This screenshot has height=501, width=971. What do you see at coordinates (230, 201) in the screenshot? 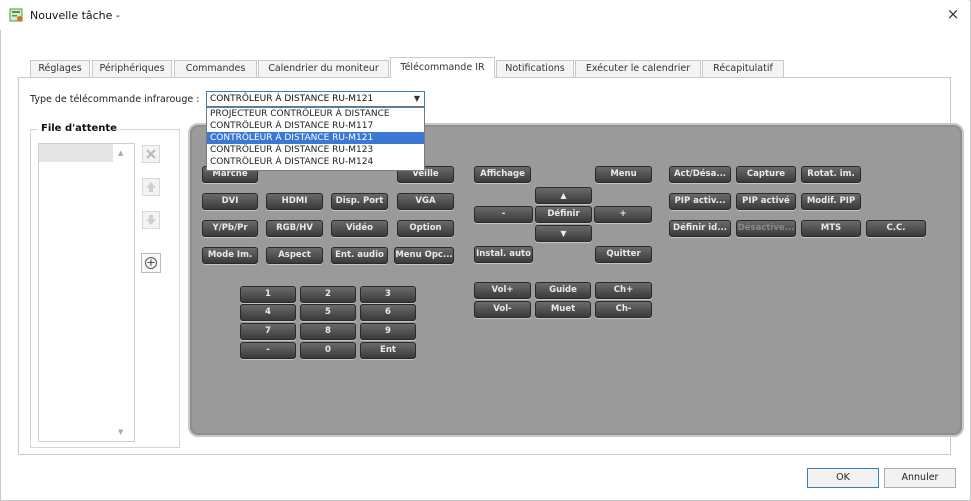
I see `remote-btn-dvi: DVI` at bounding box center [230, 201].